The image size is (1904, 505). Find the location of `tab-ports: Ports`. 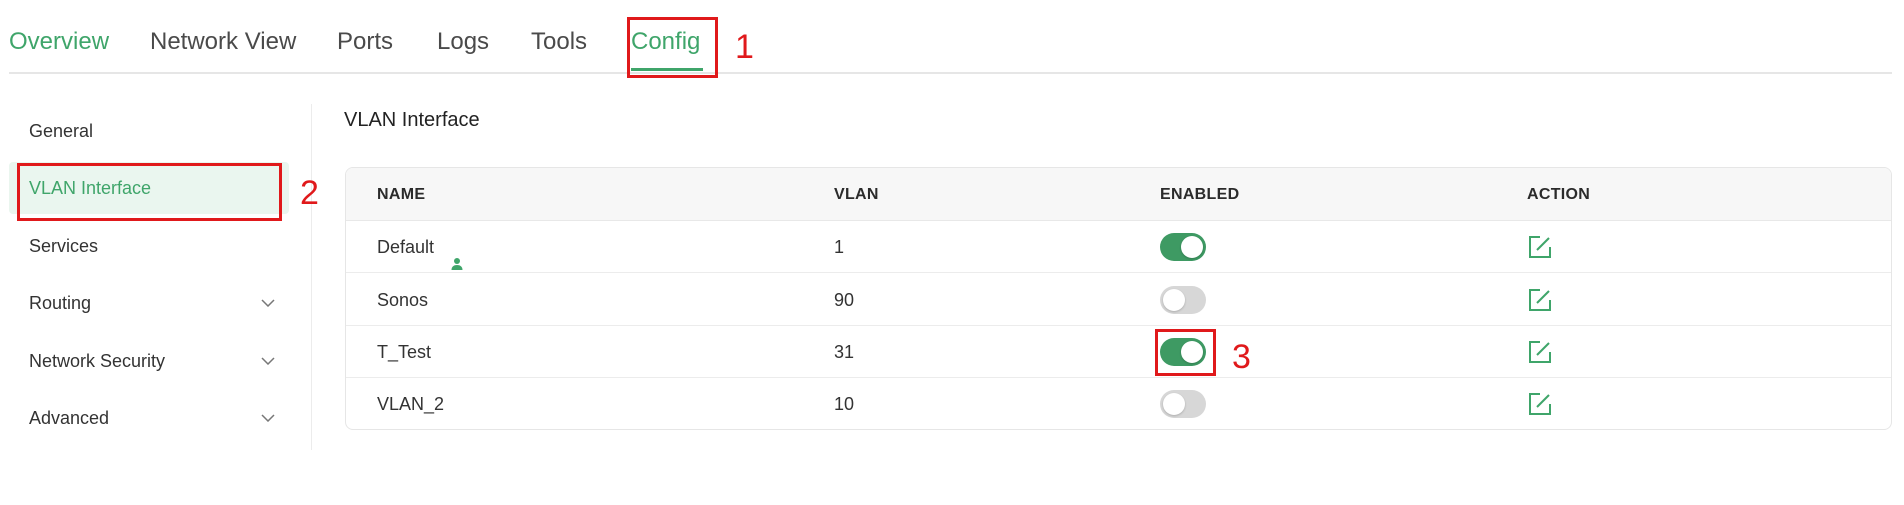

tab-ports: Ports is located at coordinates (365, 42).